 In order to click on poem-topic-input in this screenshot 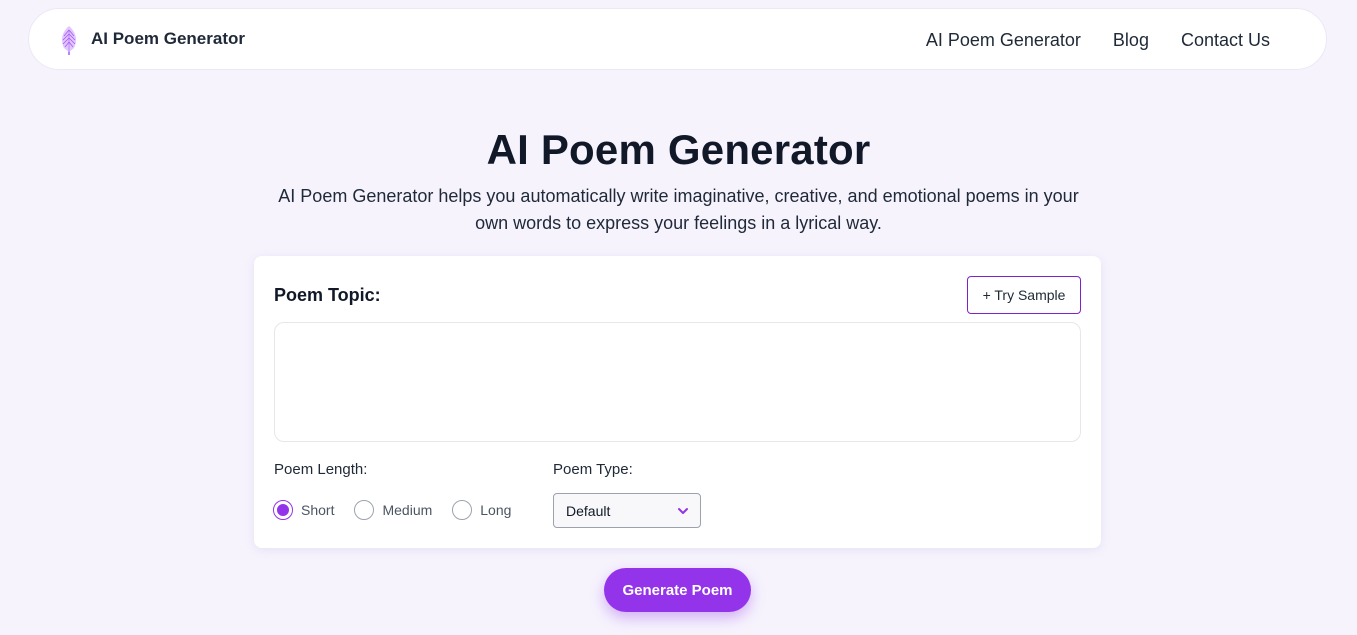, I will do `click(677, 382)`.